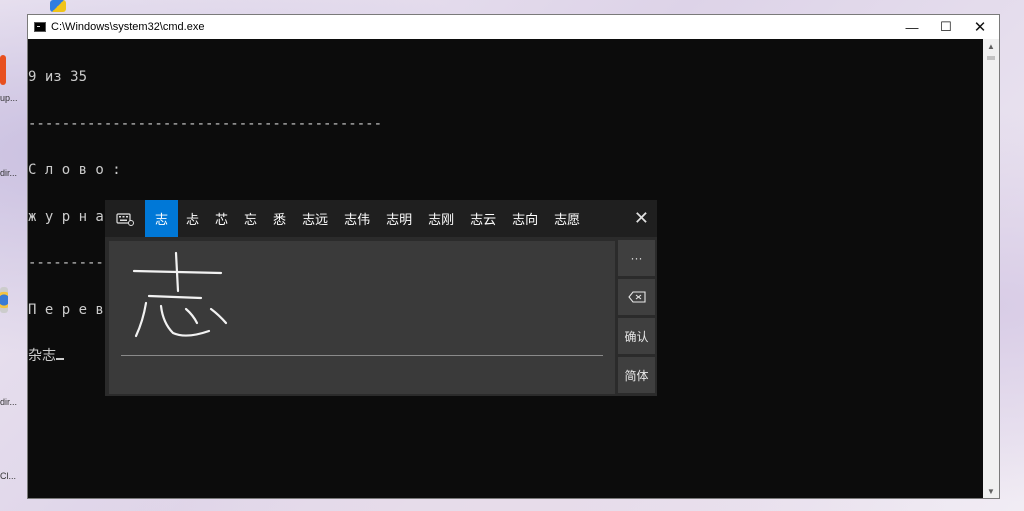  I want to click on candidate: 志刚, so click(441, 218).